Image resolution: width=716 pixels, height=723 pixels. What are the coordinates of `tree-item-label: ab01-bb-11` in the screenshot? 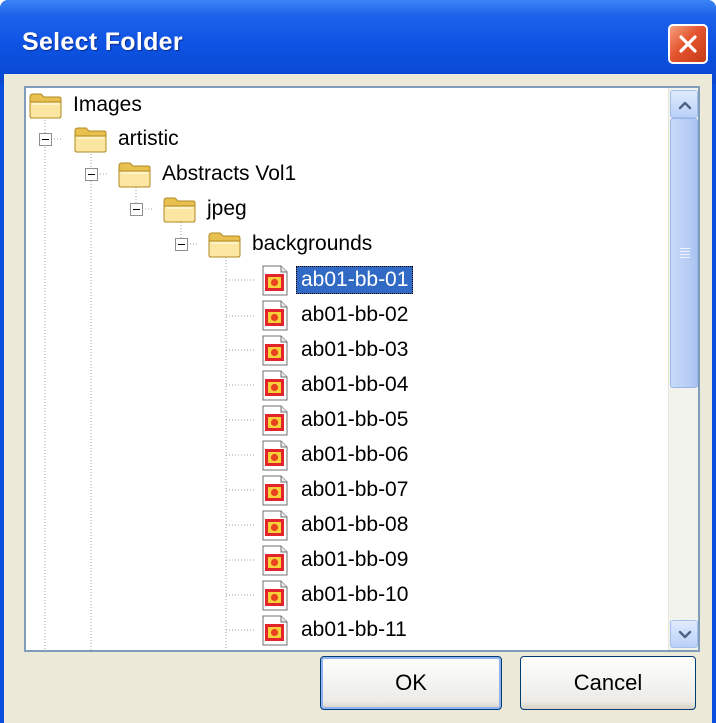 It's located at (354, 629).